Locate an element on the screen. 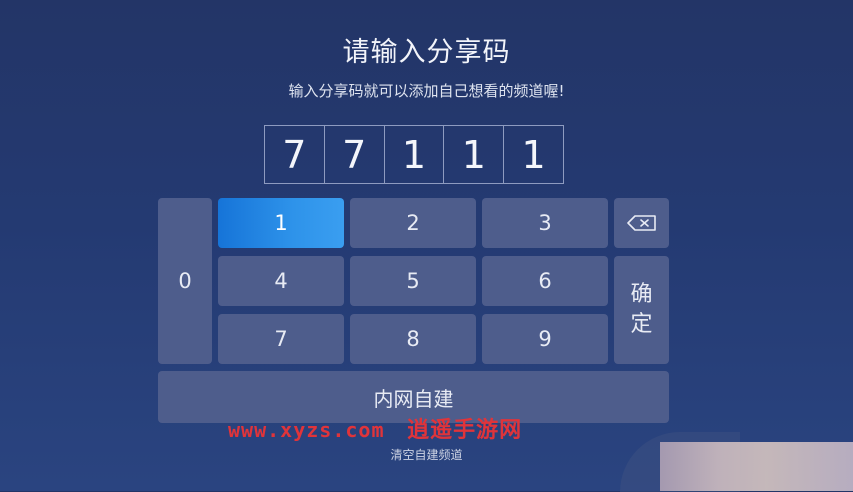 The image size is (853, 492). key-4: 4 is located at coordinates (281, 281).